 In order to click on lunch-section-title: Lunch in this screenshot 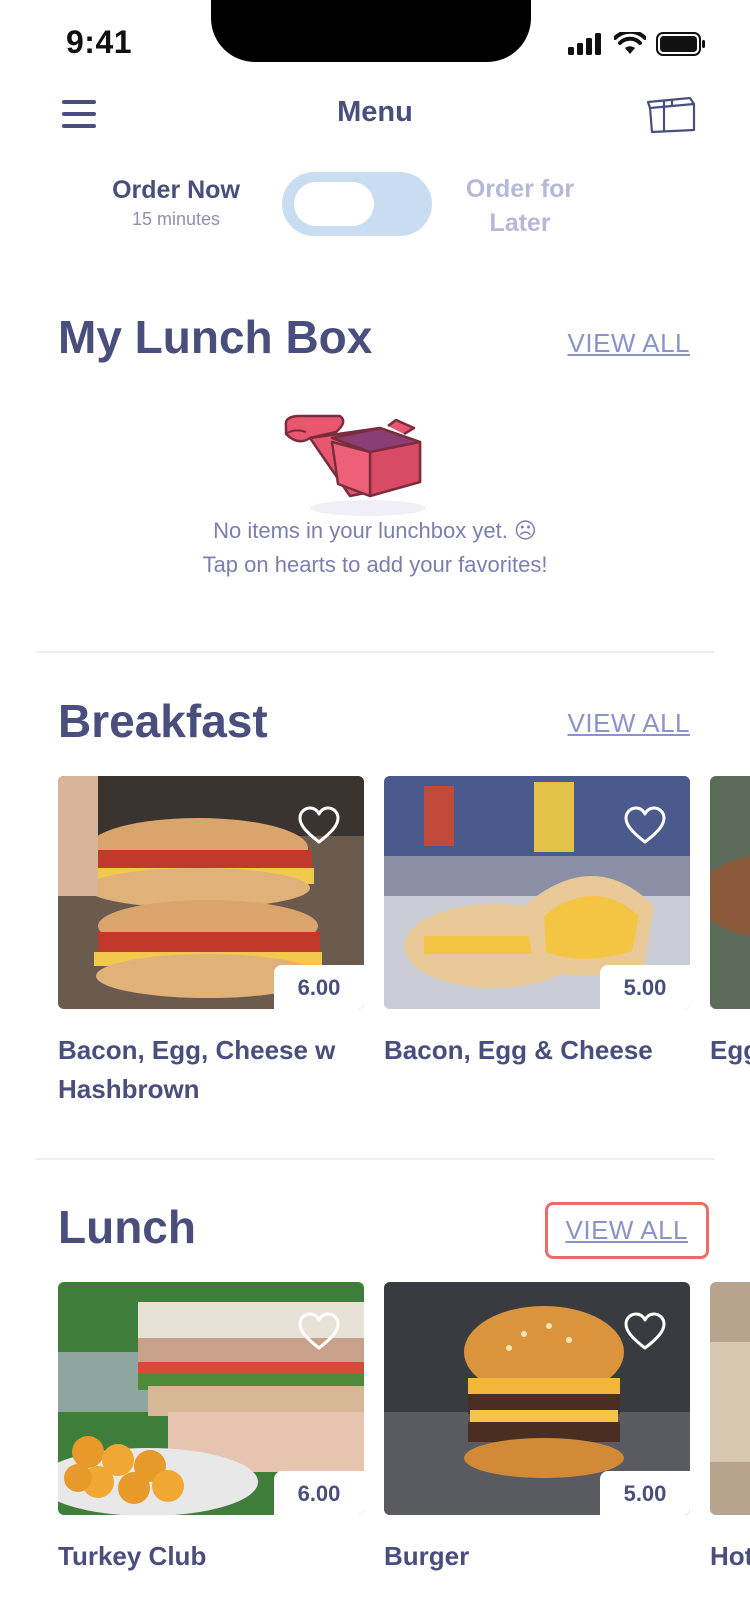, I will do `click(127, 1227)`.